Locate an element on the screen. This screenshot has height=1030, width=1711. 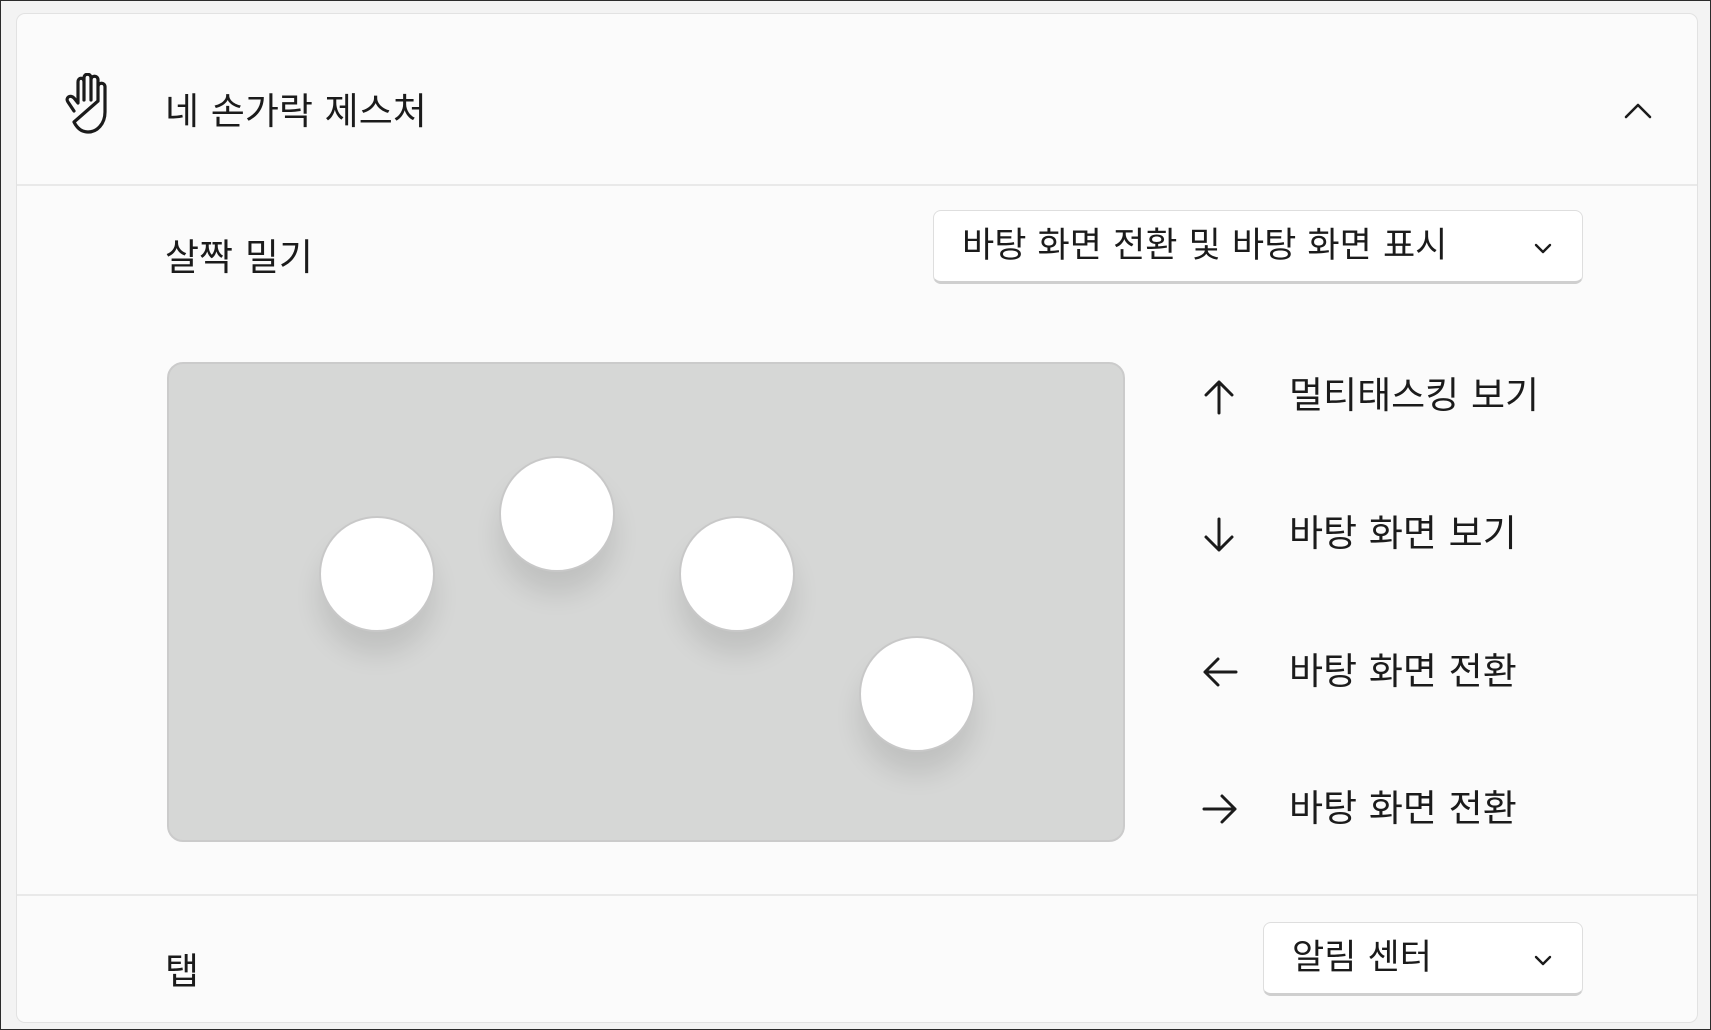
direction-down-label: 바탕 화면 보기 is located at coordinates (1403, 533).